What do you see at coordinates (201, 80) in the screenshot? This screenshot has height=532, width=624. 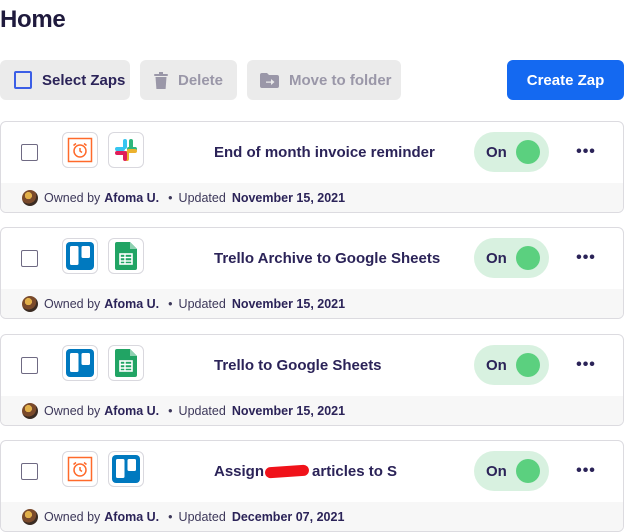 I see `delete-label: Delete` at bounding box center [201, 80].